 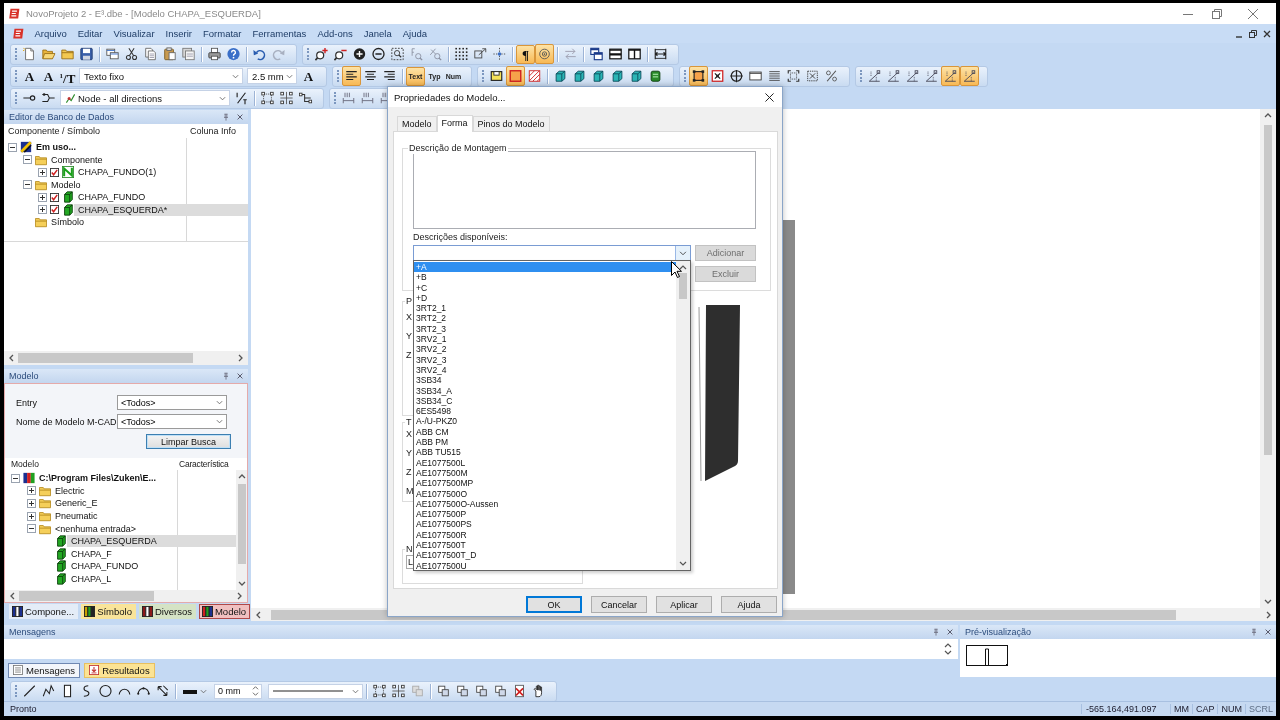 I want to click on tree-item: Modelo, so click(x=147, y=184).